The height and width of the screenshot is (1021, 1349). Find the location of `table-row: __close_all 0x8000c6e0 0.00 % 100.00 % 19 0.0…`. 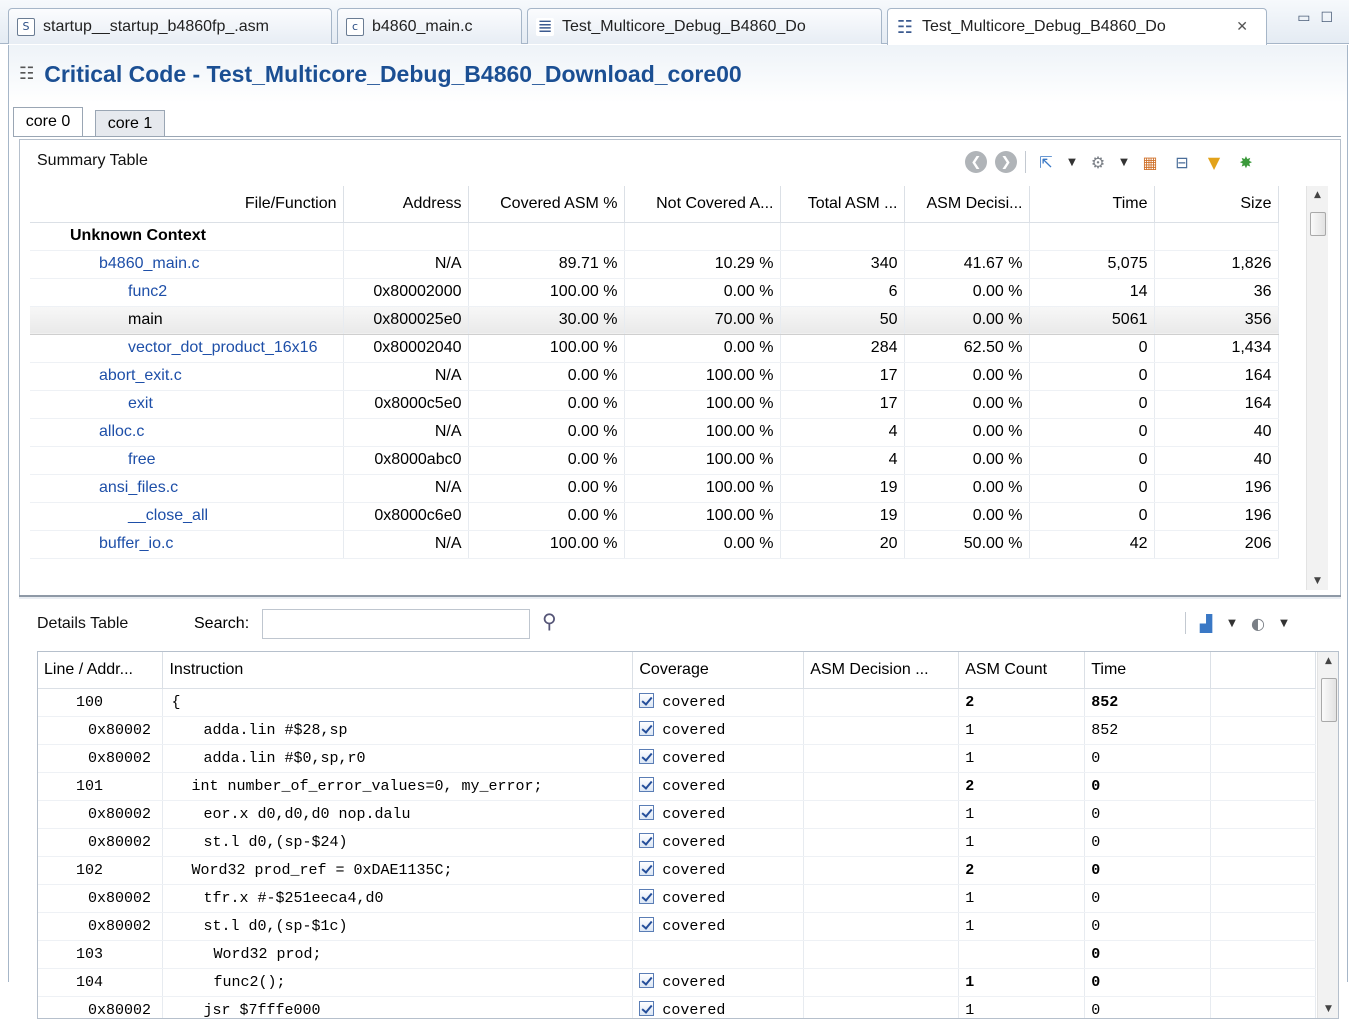

table-row: __close_all 0x8000c6e0 0.00 % 100.00 % 19 0.0… is located at coordinates (654, 516).